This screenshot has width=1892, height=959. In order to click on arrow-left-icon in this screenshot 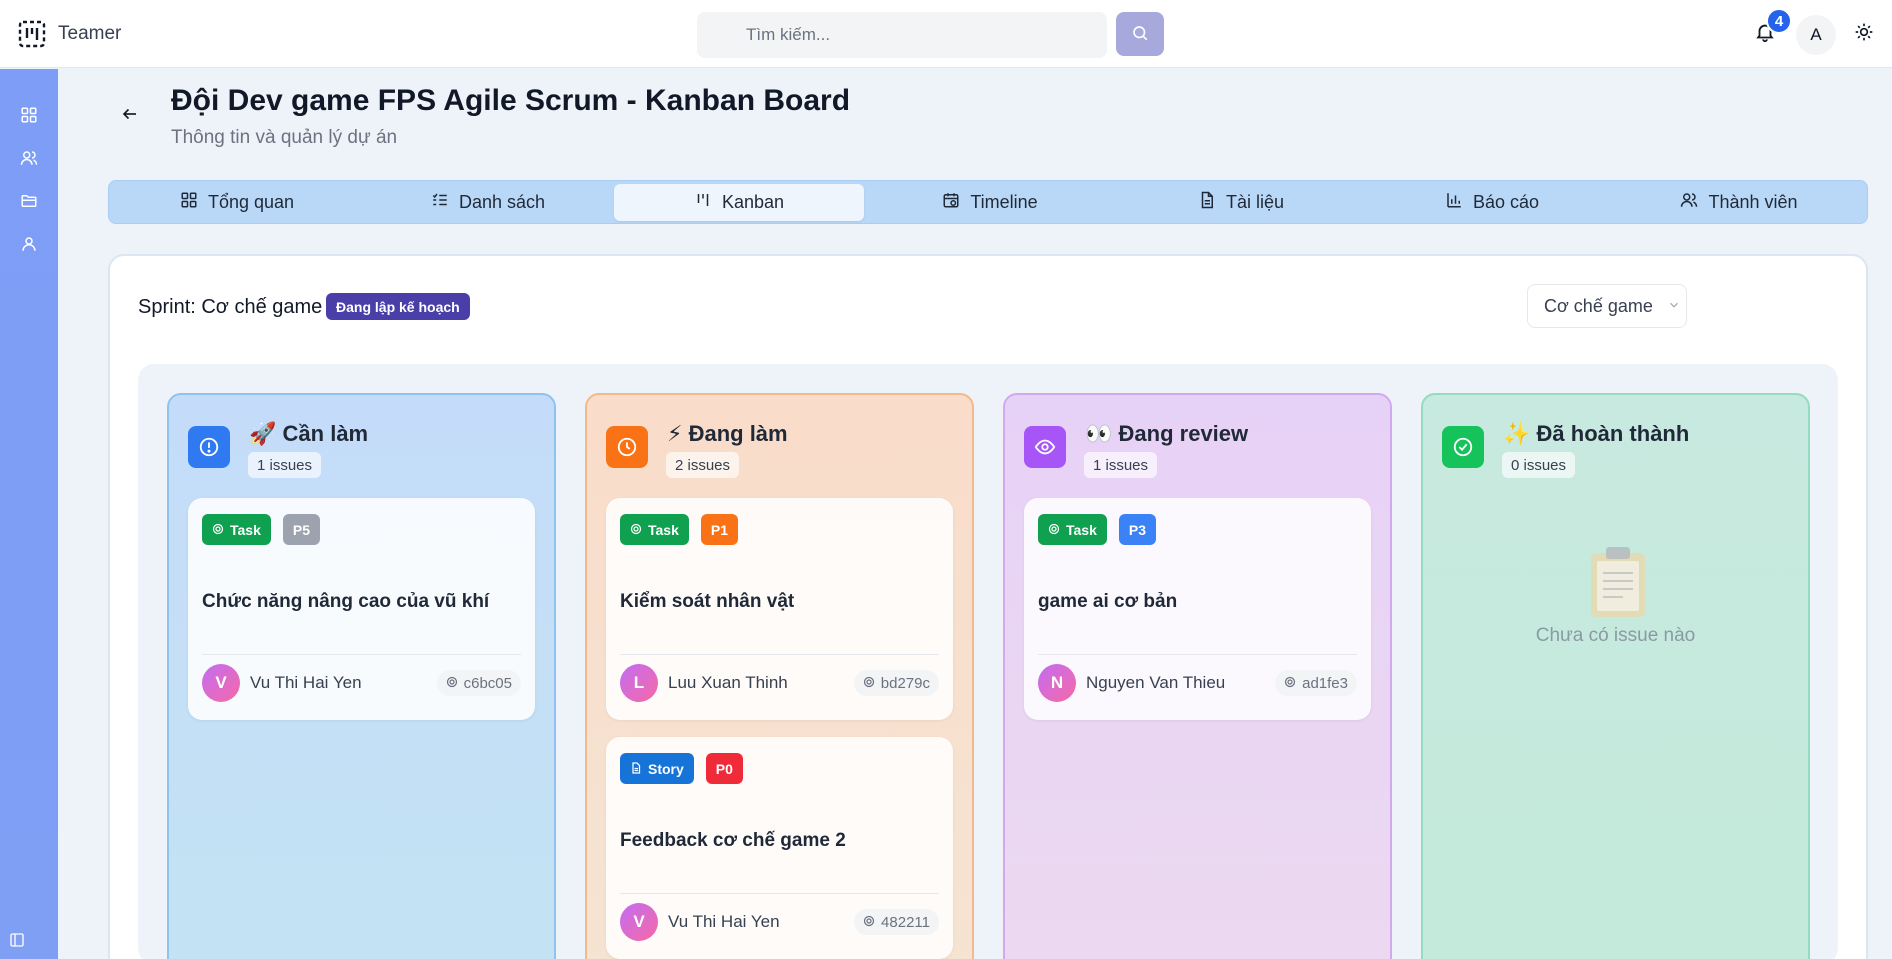, I will do `click(130, 116)`.